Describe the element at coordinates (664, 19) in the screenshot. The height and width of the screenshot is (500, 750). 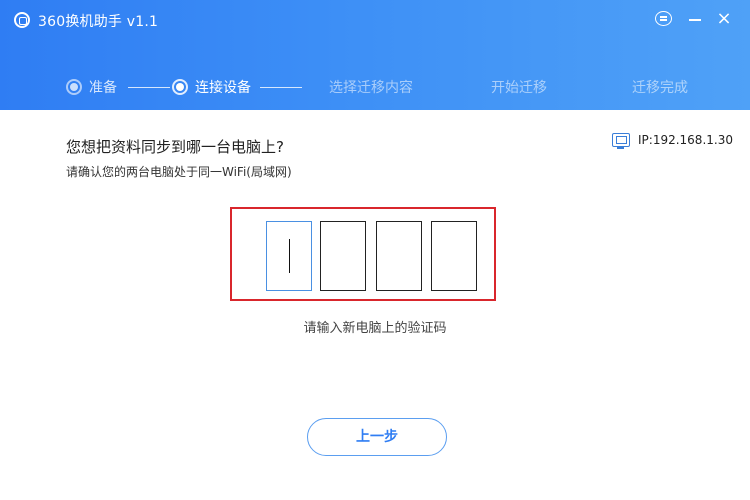
I see `chat-icon` at that location.